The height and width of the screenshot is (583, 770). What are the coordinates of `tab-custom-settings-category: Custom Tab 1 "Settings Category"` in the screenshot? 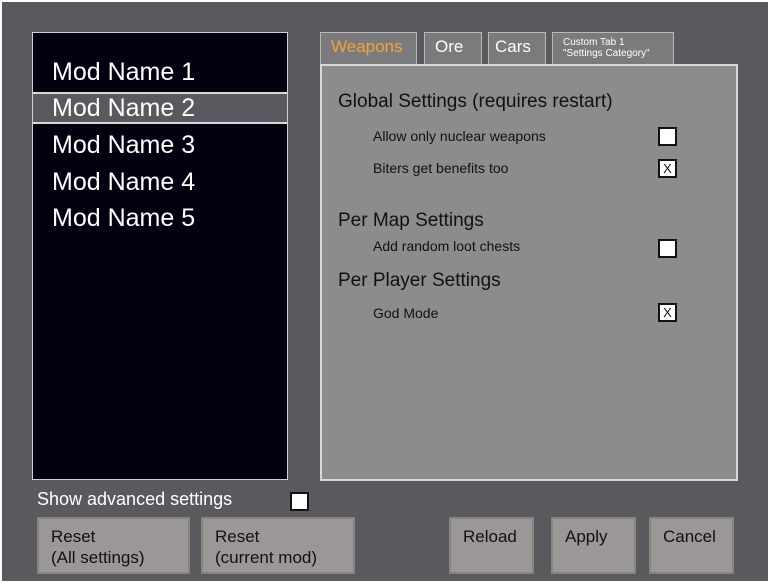 It's located at (613, 49).